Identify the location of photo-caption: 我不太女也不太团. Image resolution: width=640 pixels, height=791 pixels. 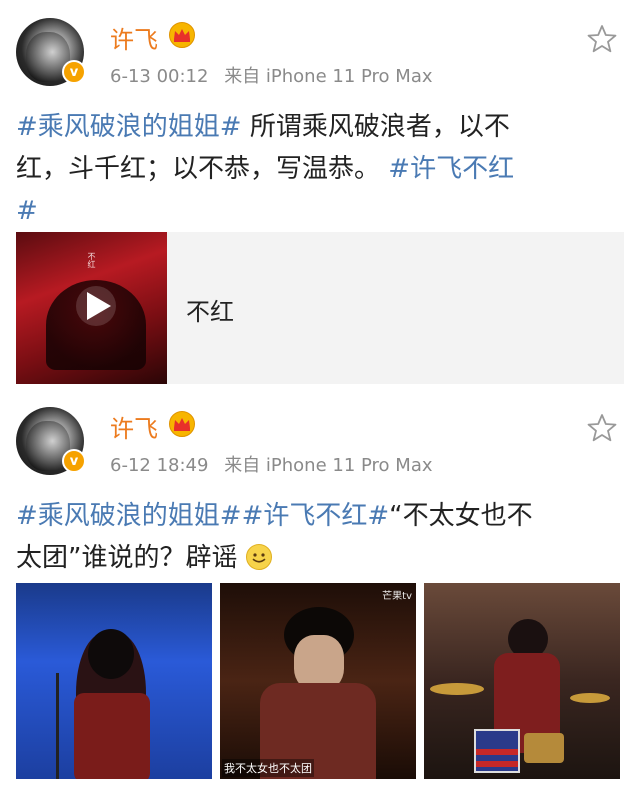
(268, 768).